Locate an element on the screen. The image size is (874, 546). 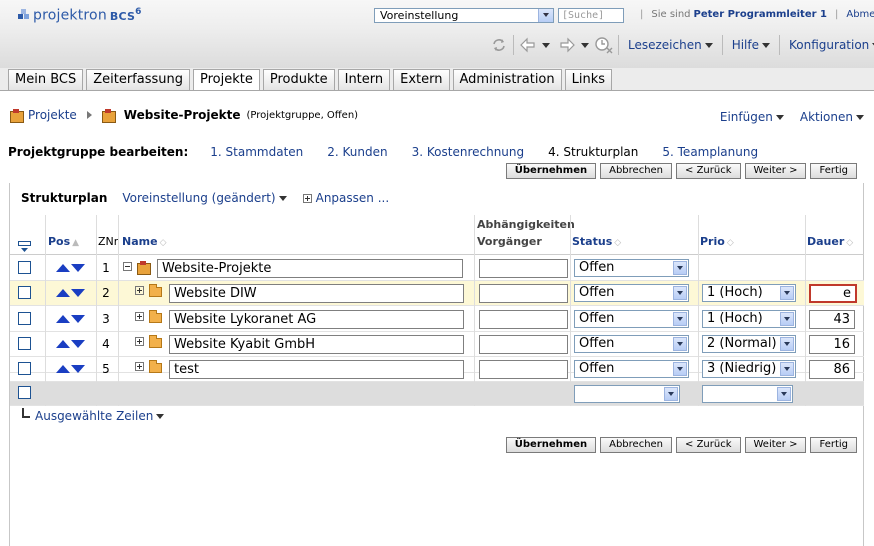
table-row: 2 Website DIW Offen 1 (Hoch) e is located at coordinates (437, 293).